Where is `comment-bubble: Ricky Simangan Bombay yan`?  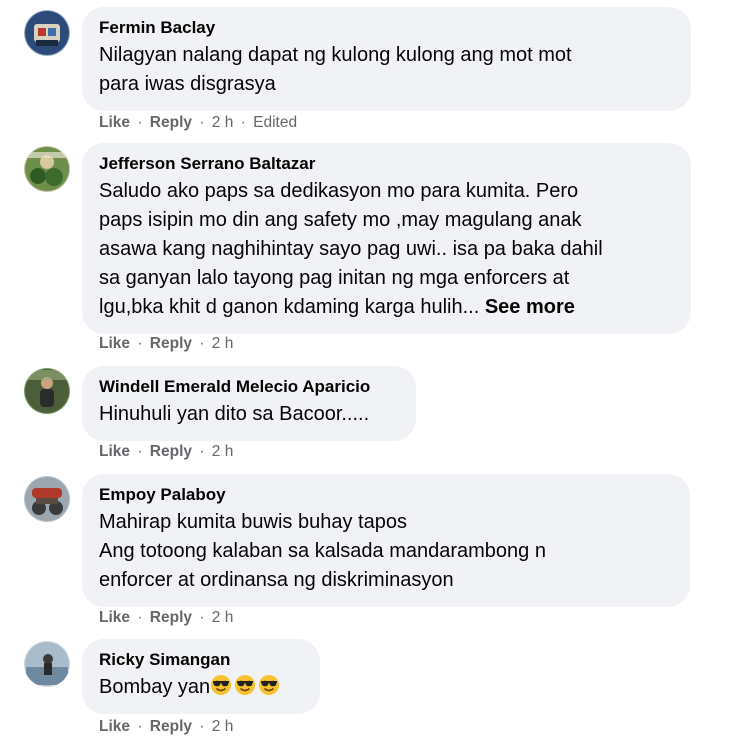 comment-bubble: Ricky Simangan Bombay yan is located at coordinates (201, 676).